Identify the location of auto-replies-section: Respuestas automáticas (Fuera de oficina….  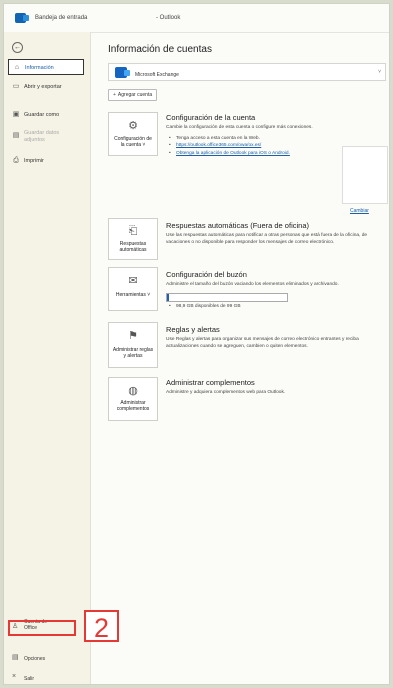
(273, 233).